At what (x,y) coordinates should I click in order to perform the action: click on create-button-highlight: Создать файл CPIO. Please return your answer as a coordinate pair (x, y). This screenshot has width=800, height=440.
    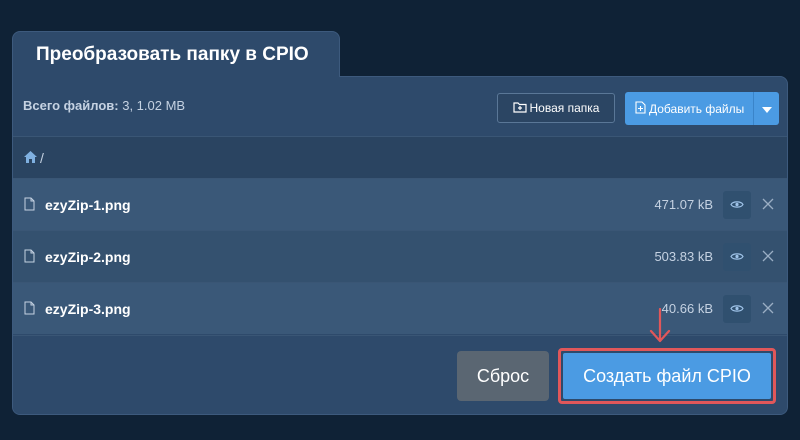
    Looking at the image, I should click on (667, 376).